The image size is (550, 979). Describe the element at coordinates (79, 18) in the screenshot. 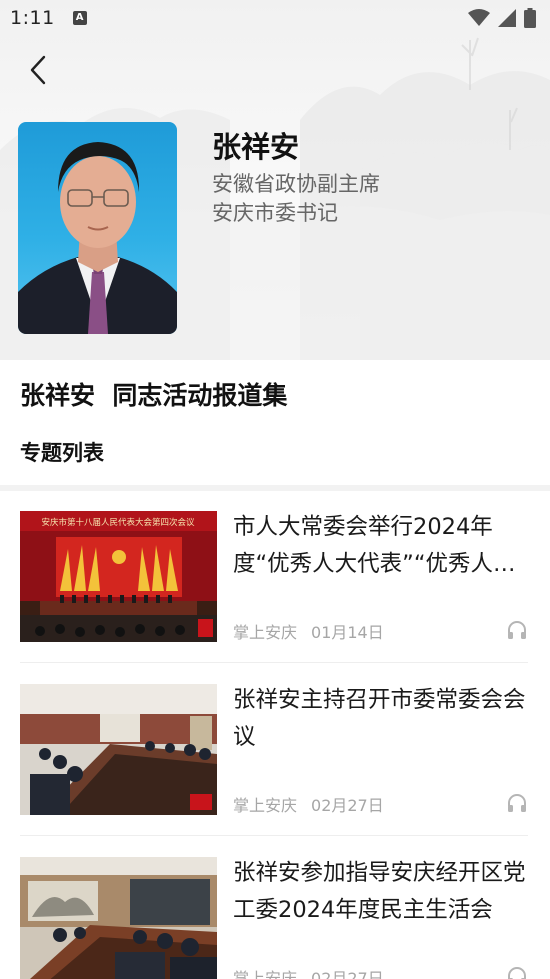

I see `a-notification-icon: A` at that location.